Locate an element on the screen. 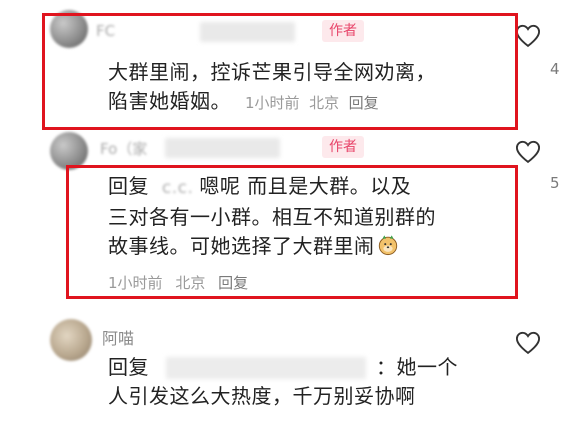  comment-text-line: 故事线。可她选择了大群里闹 is located at coordinates (313, 246).